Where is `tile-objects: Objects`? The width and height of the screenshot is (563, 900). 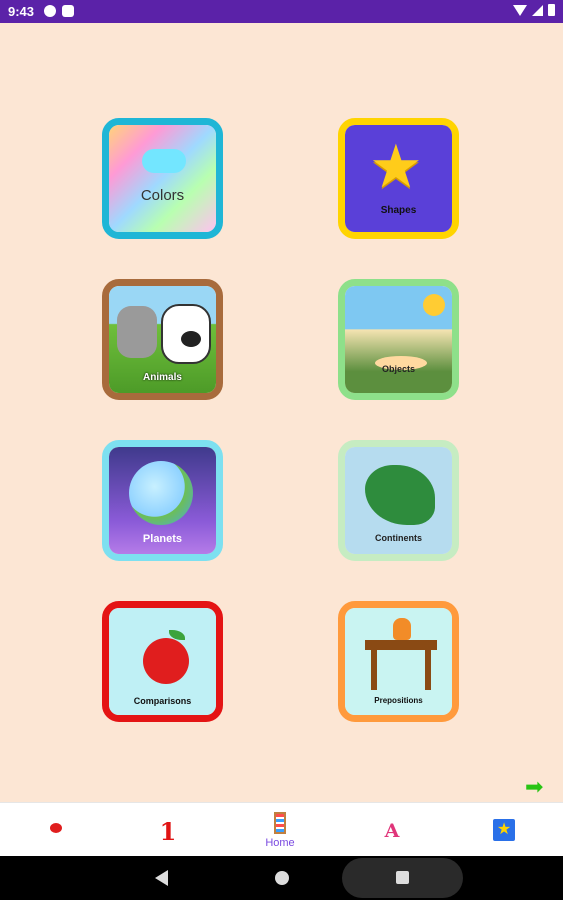 tile-objects: Objects is located at coordinates (398, 339).